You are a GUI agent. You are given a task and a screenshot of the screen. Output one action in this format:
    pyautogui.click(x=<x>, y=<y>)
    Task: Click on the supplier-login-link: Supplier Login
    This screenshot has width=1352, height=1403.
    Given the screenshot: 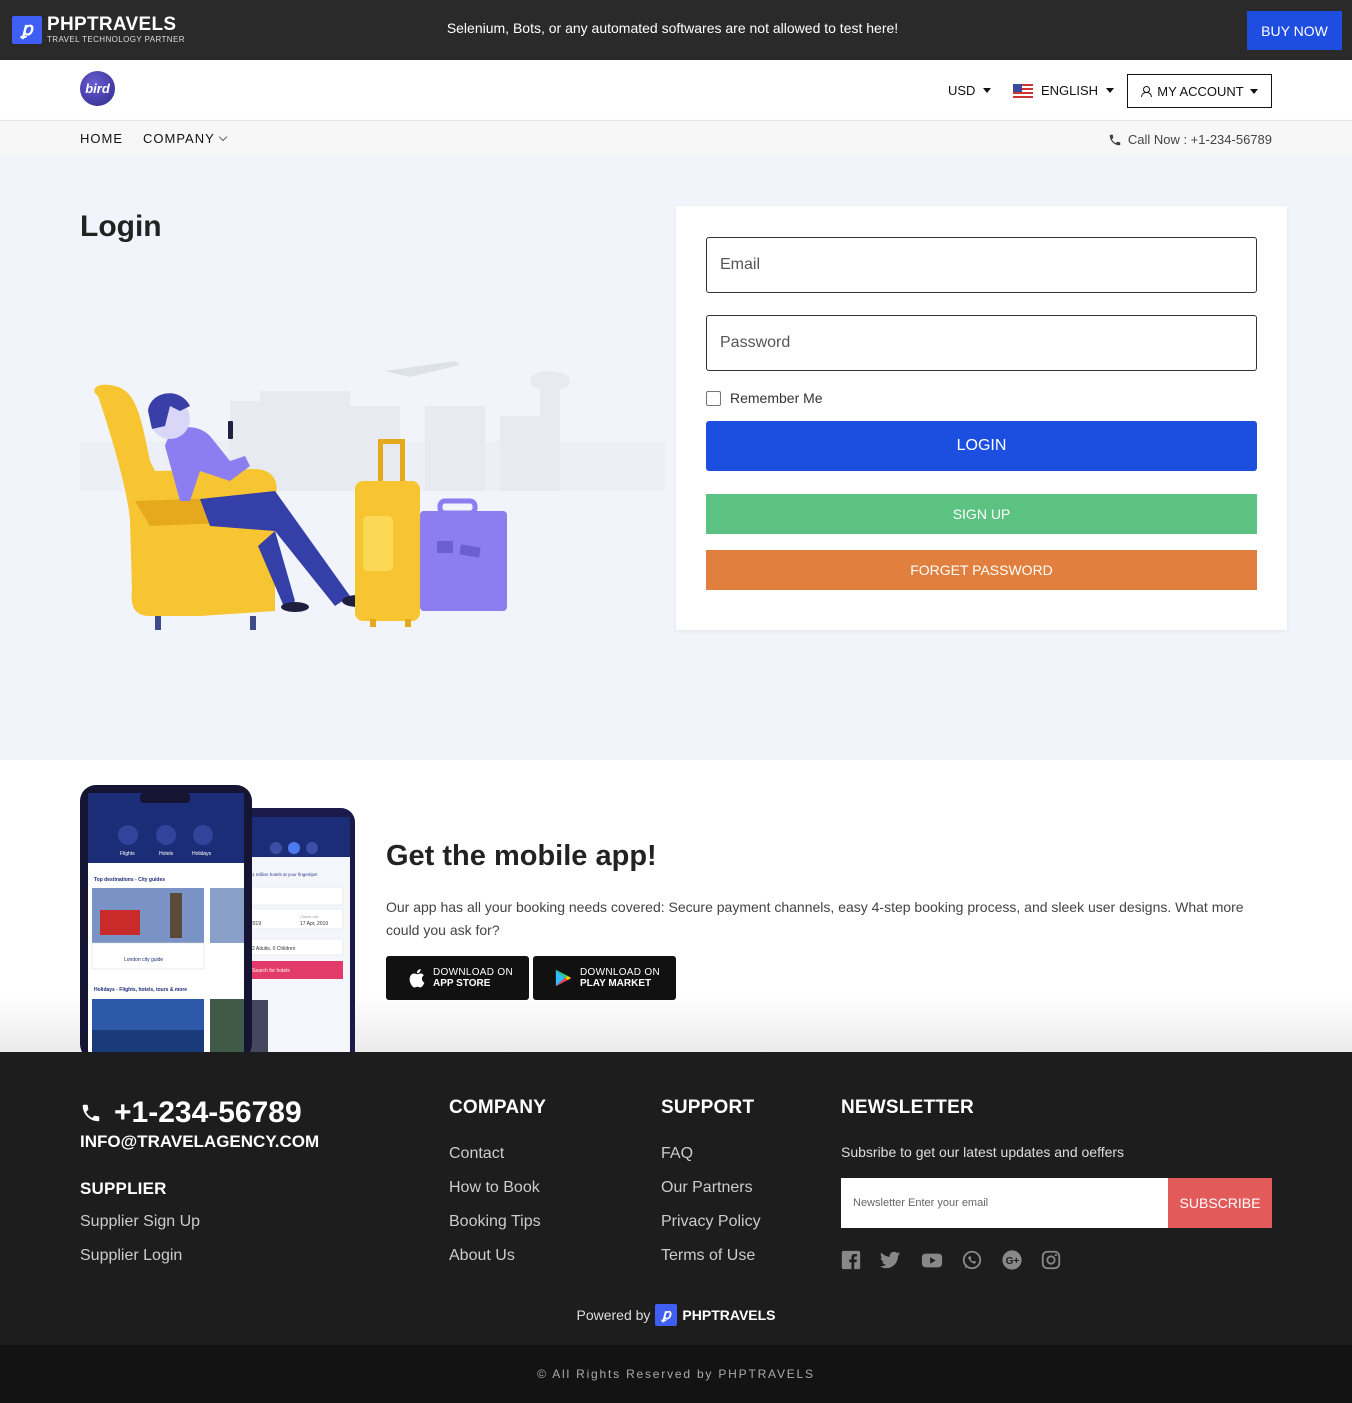 What is the action you would take?
    pyautogui.click(x=131, y=1256)
    